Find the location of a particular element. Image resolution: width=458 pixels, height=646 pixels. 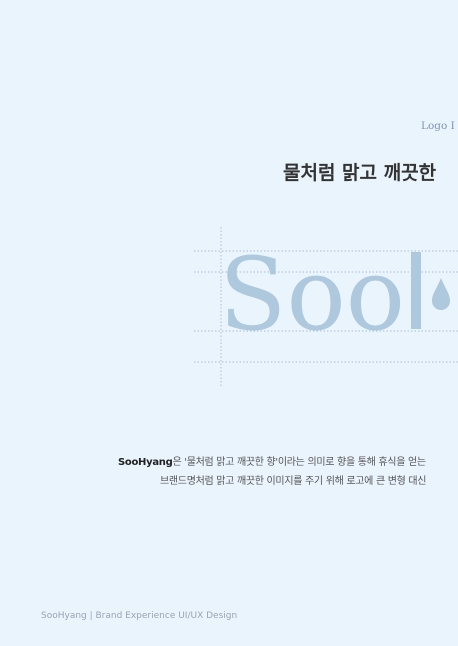

logo-letter-l is located at coordinates (416, 290).